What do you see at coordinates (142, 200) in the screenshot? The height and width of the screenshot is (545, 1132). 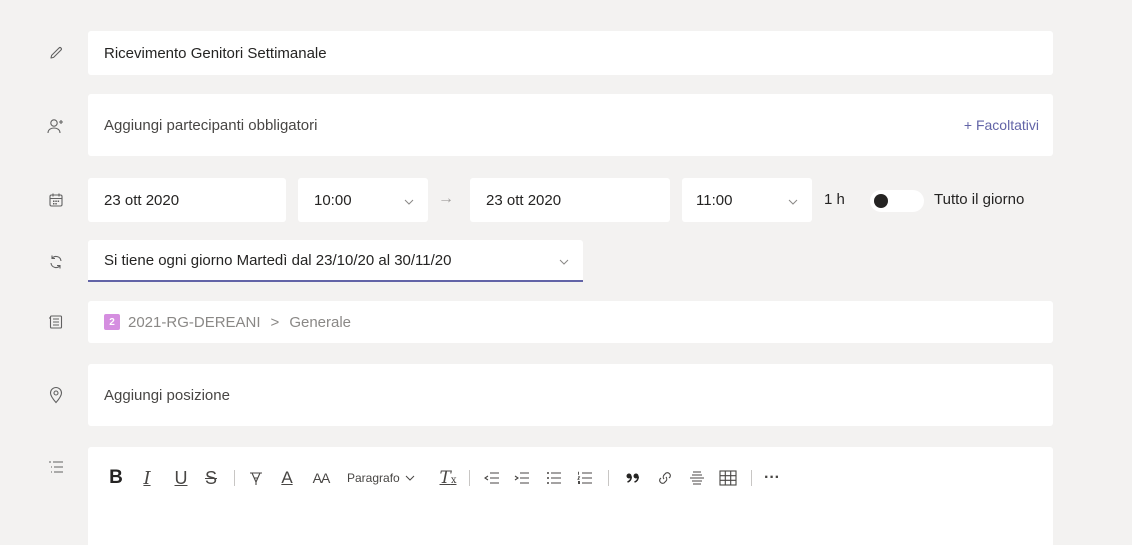 I see `start-date-text: 23 ott 2020` at bounding box center [142, 200].